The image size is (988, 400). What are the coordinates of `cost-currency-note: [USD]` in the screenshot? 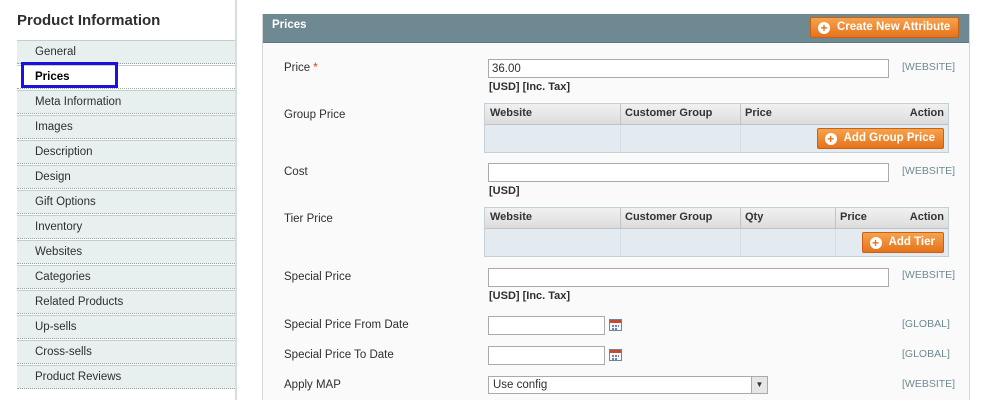 It's located at (504, 191).